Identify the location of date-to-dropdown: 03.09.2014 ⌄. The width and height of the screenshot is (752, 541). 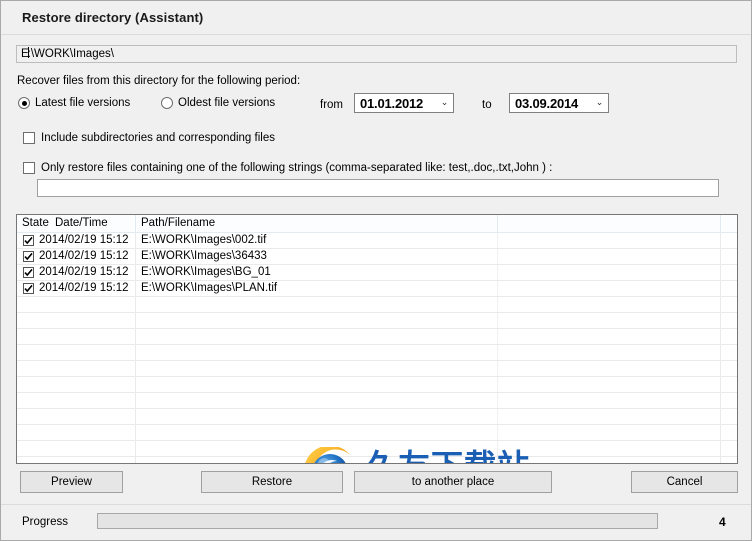
(559, 103).